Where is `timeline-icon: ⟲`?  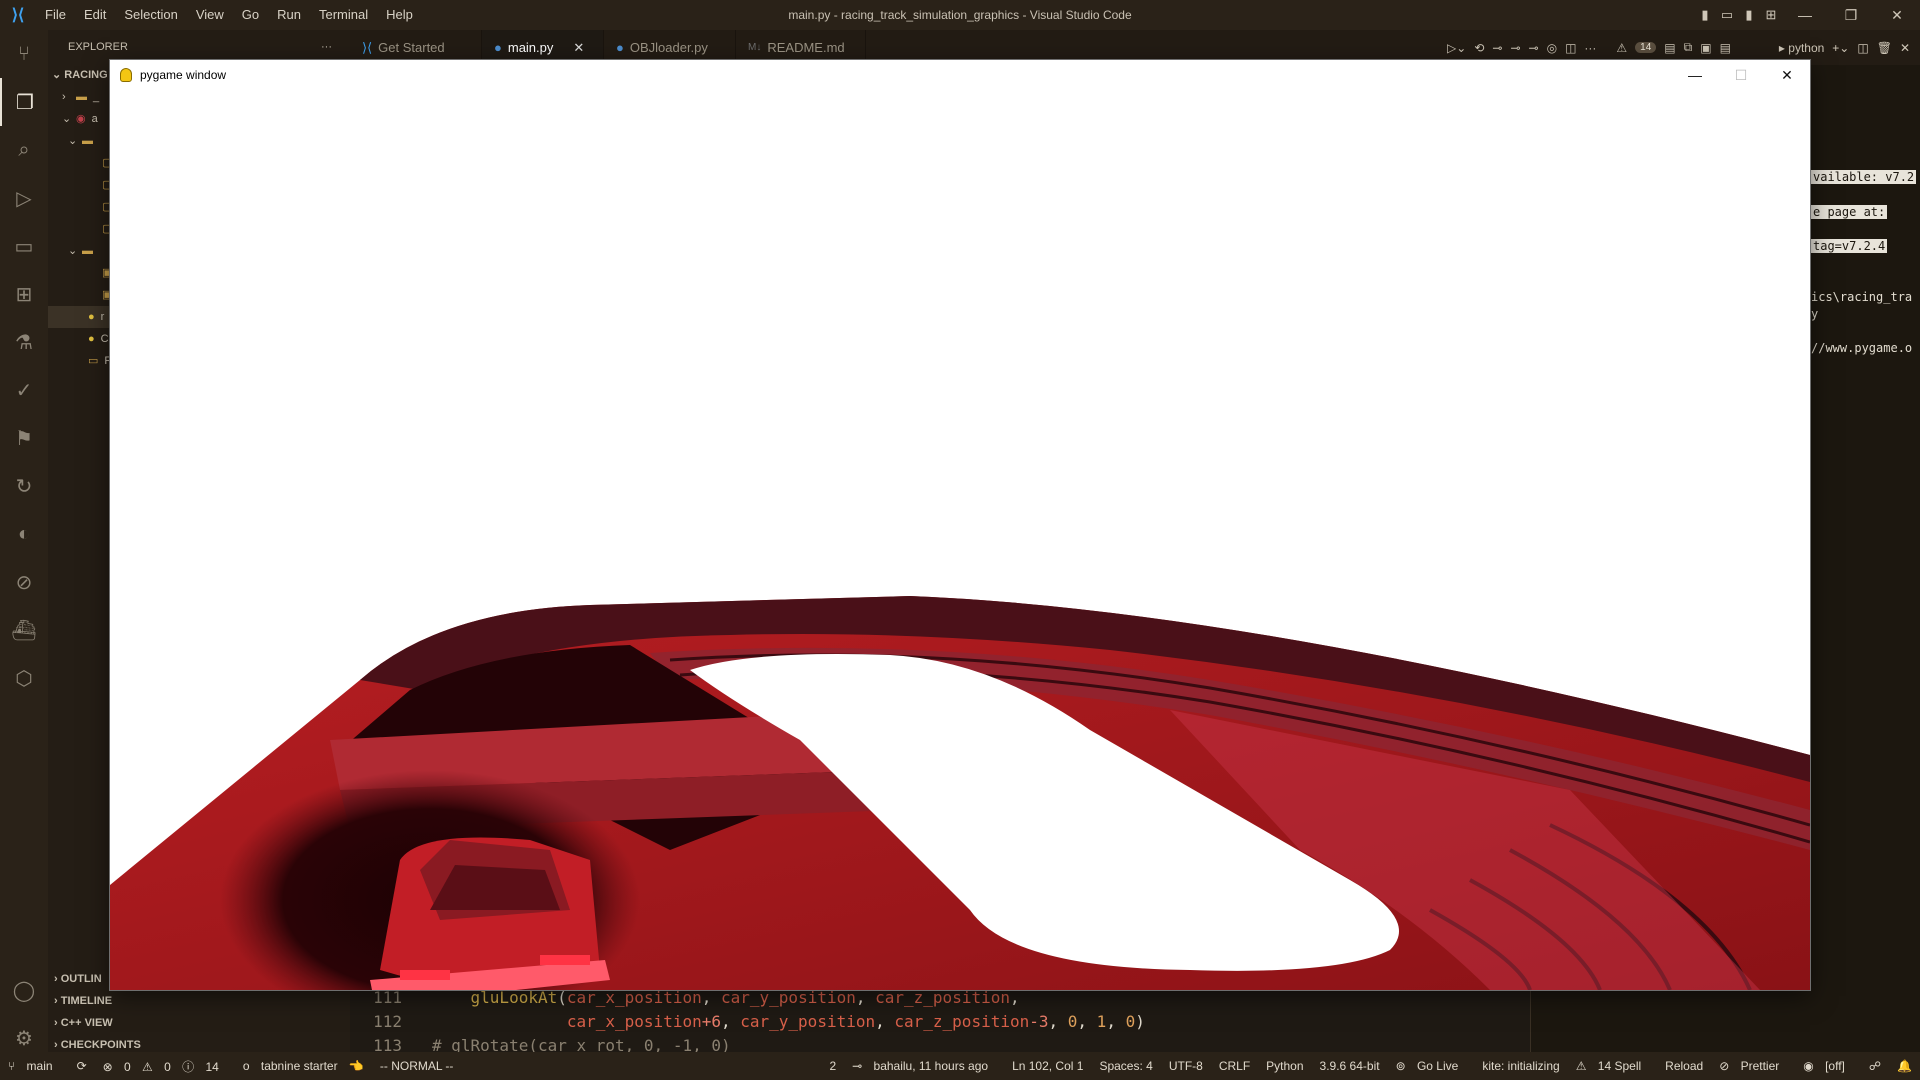 timeline-icon: ⟲ is located at coordinates (1479, 48).